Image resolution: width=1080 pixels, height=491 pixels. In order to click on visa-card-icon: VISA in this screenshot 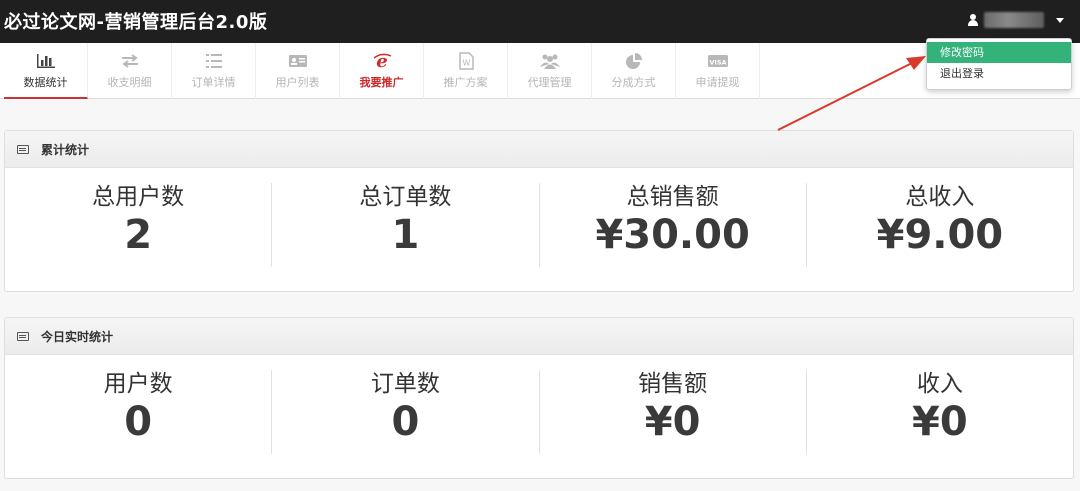, I will do `click(718, 61)`.